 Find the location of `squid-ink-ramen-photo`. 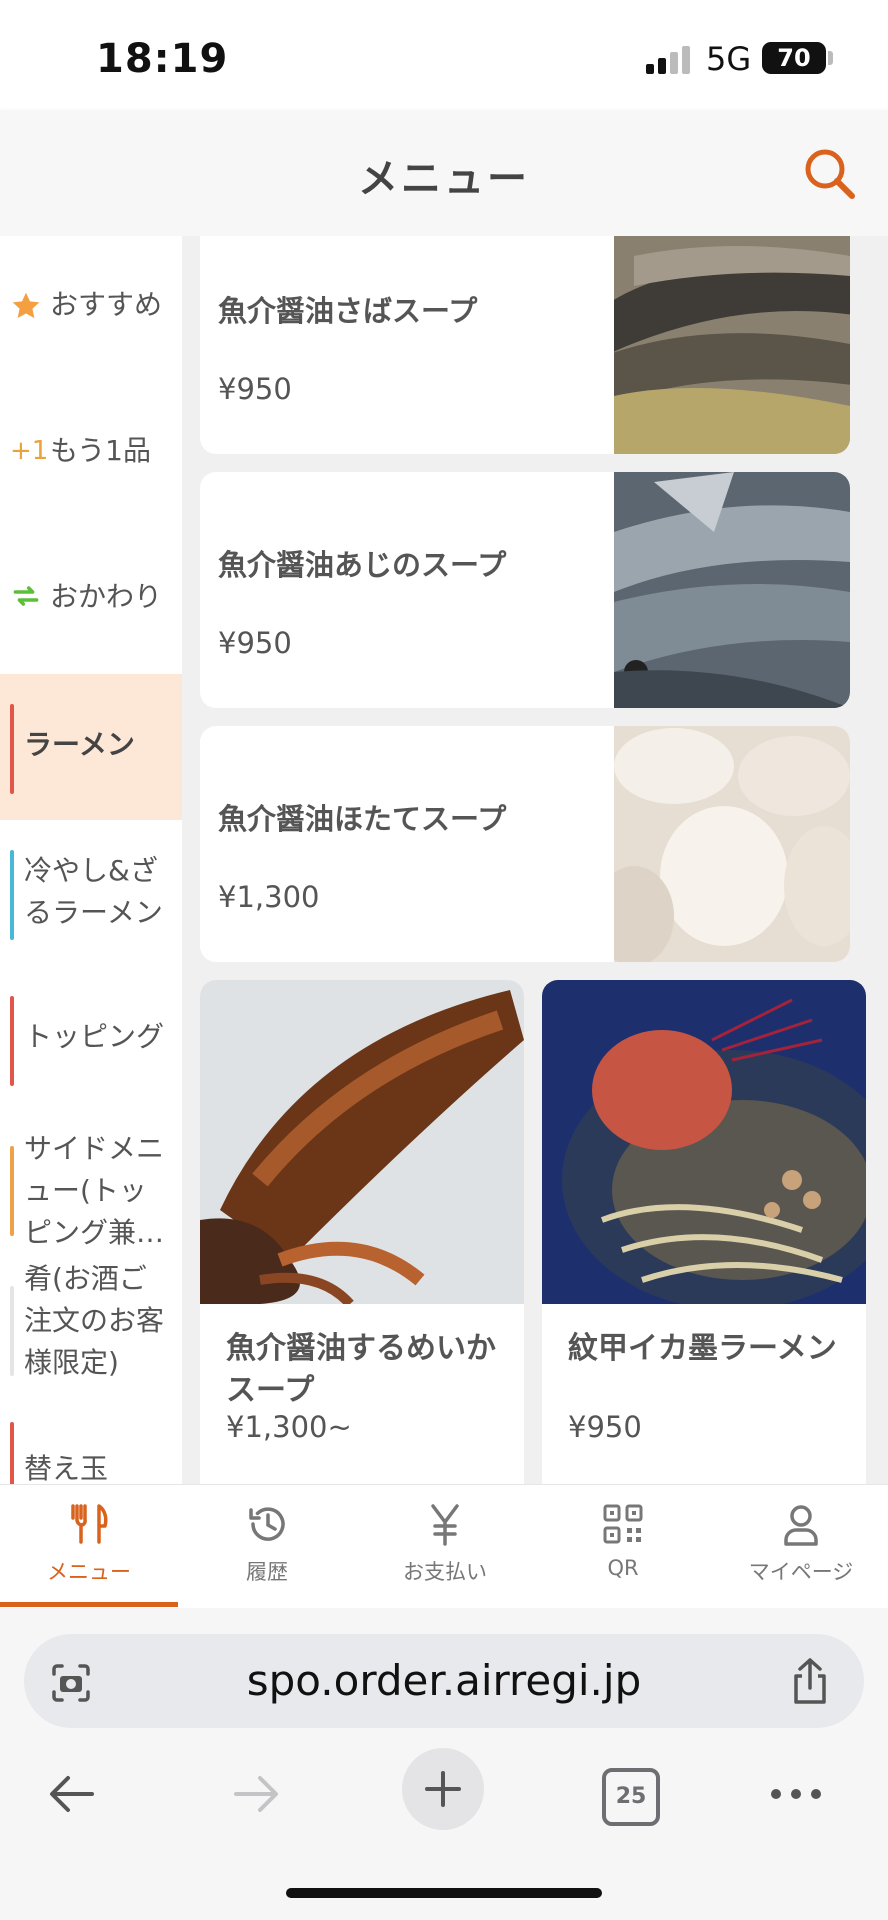

squid-ink-ramen-photo is located at coordinates (704, 1142).